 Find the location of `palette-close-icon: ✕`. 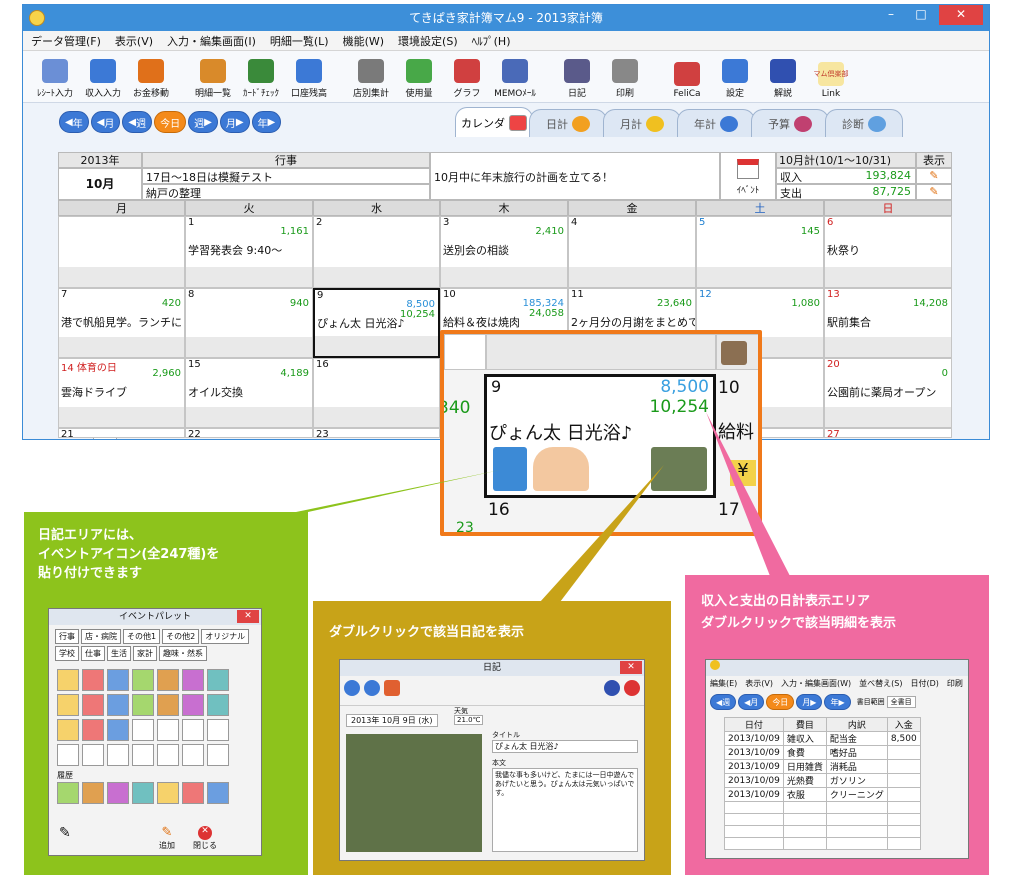

palette-close-icon: ✕ is located at coordinates (248, 616).